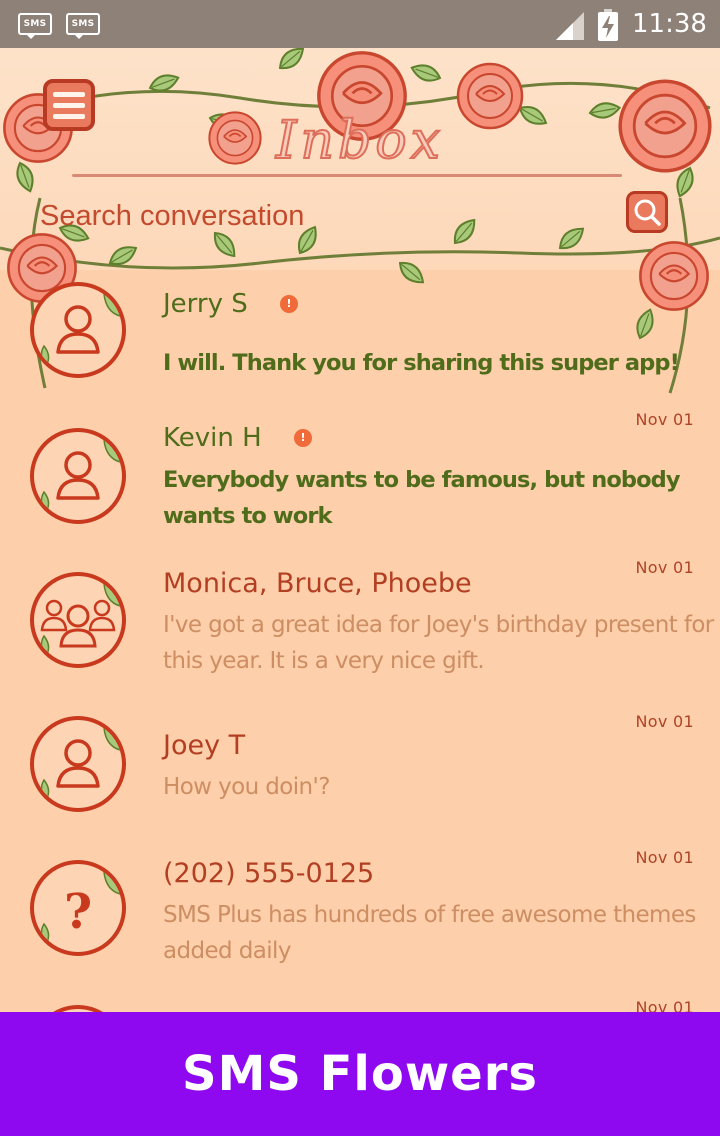 This screenshot has height=1136, width=720. I want to click on menu-button, so click(69, 105).